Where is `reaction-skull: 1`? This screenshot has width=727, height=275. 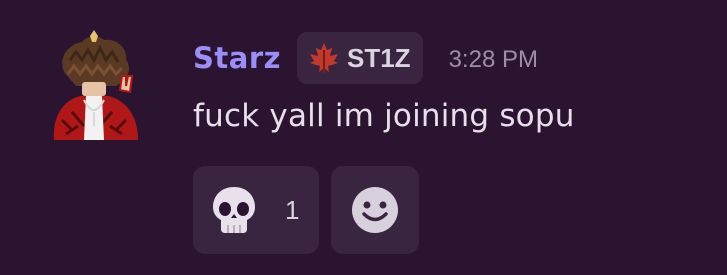 reaction-skull: 1 is located at coordinates (256, 210).